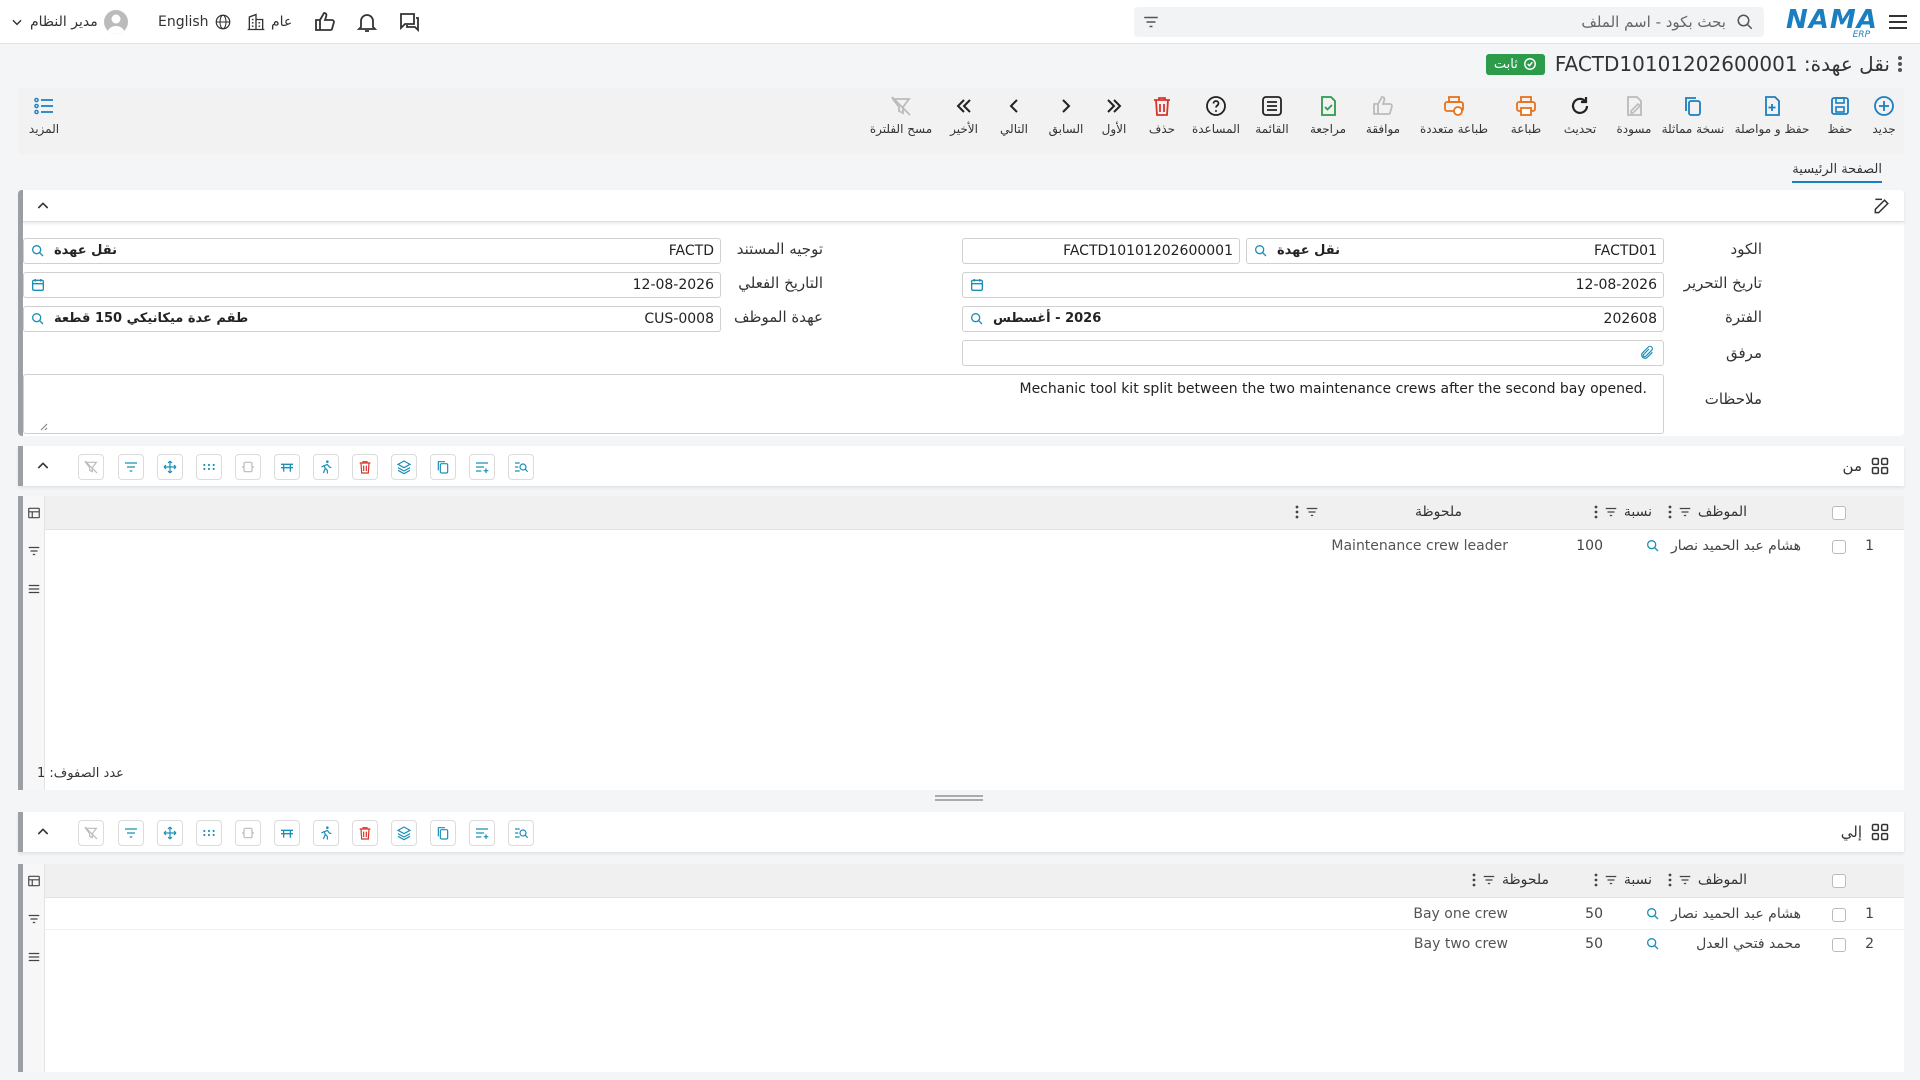  Describe the element at coordinates (1272, 122) in the screenshot. I see `list-button: القائمة` at that location.